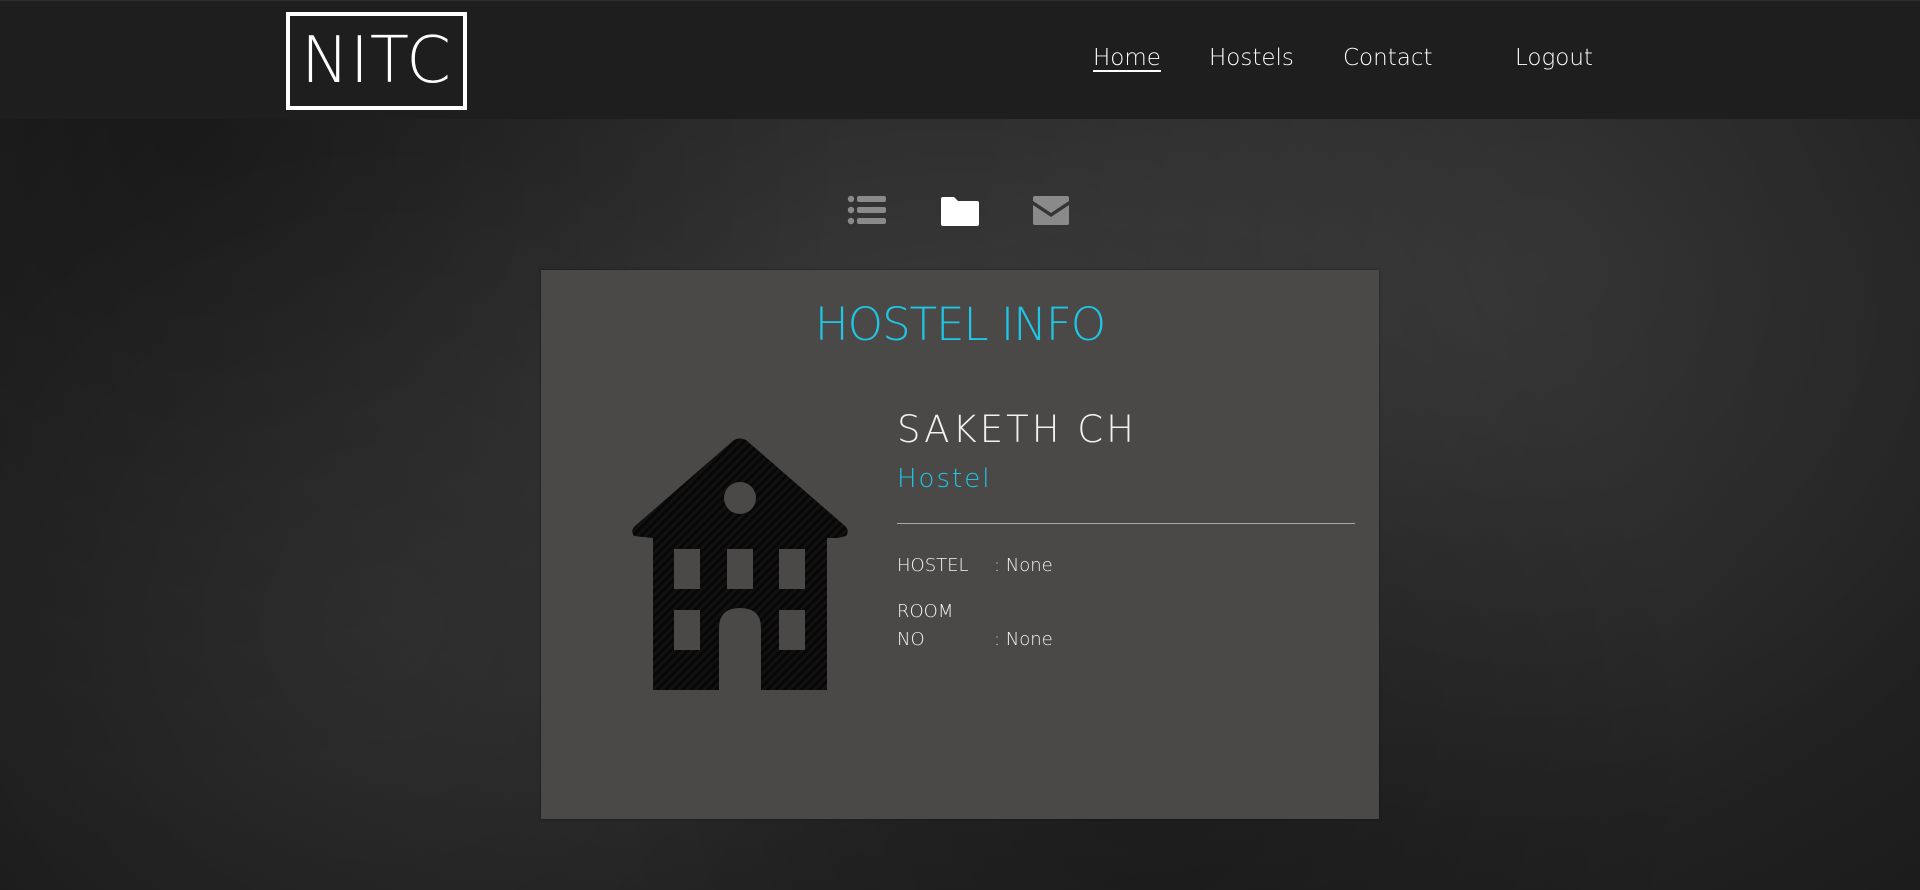  I want to click on site-logo: NITC, so click(376, 61).